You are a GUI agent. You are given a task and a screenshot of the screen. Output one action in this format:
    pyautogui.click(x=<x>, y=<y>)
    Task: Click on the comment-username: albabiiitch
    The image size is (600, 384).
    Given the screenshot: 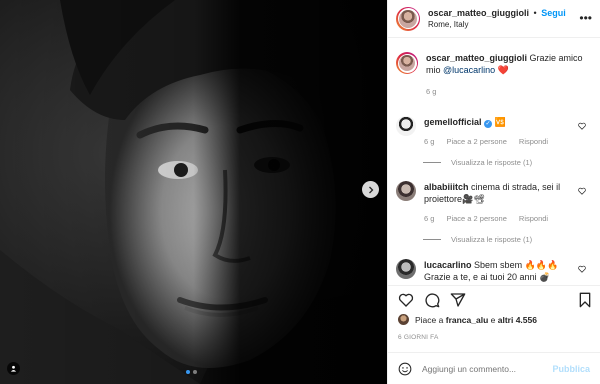 What is the action you would take?
    pyautogui.click(x=446, y=187)
    